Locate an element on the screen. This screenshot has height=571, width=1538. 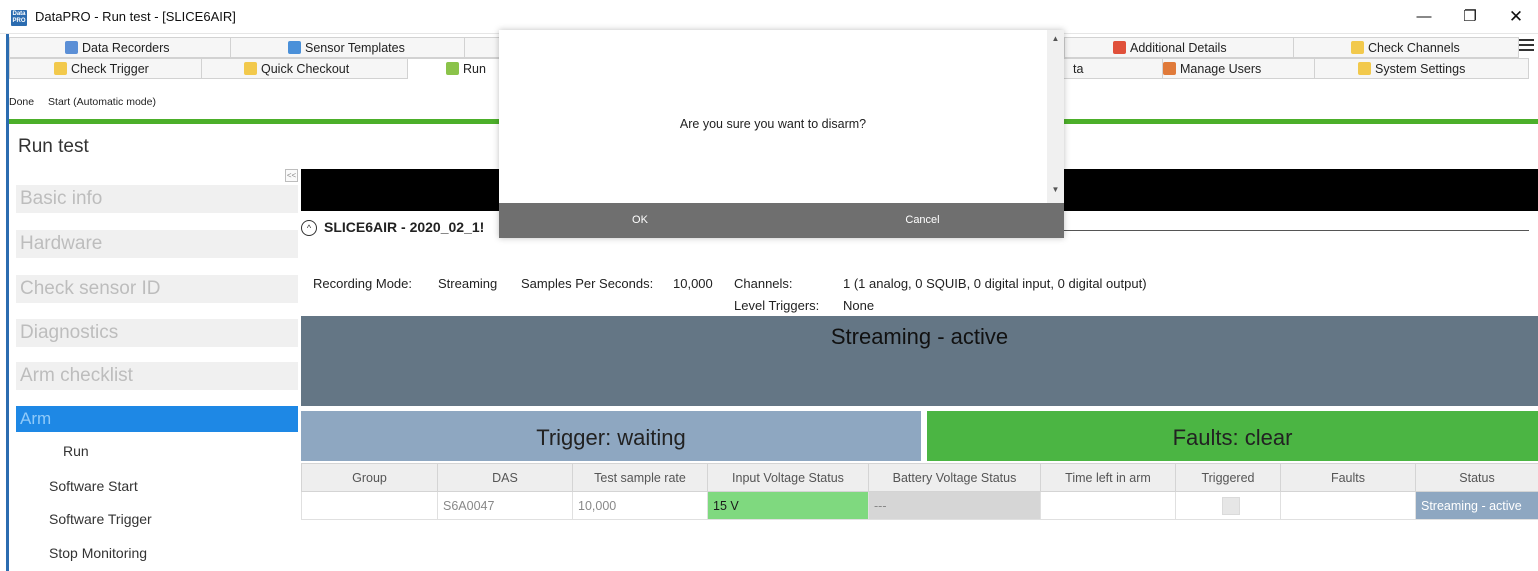
page-title: Run test is located at coordinates (53, 146).